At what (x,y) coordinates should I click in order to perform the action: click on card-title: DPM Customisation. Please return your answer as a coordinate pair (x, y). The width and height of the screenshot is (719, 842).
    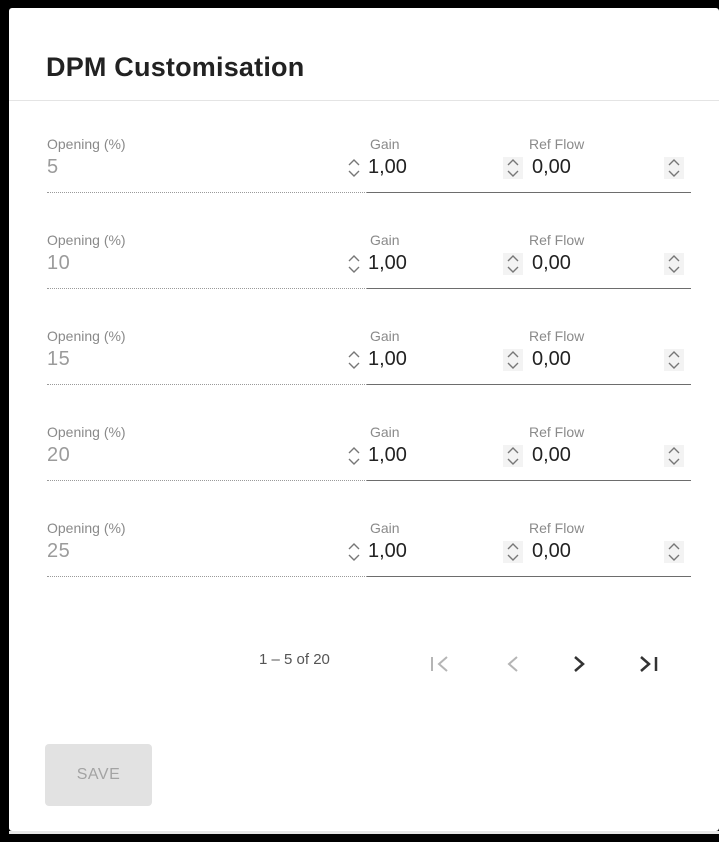
    Looking at the image, I should click on (175, 67).